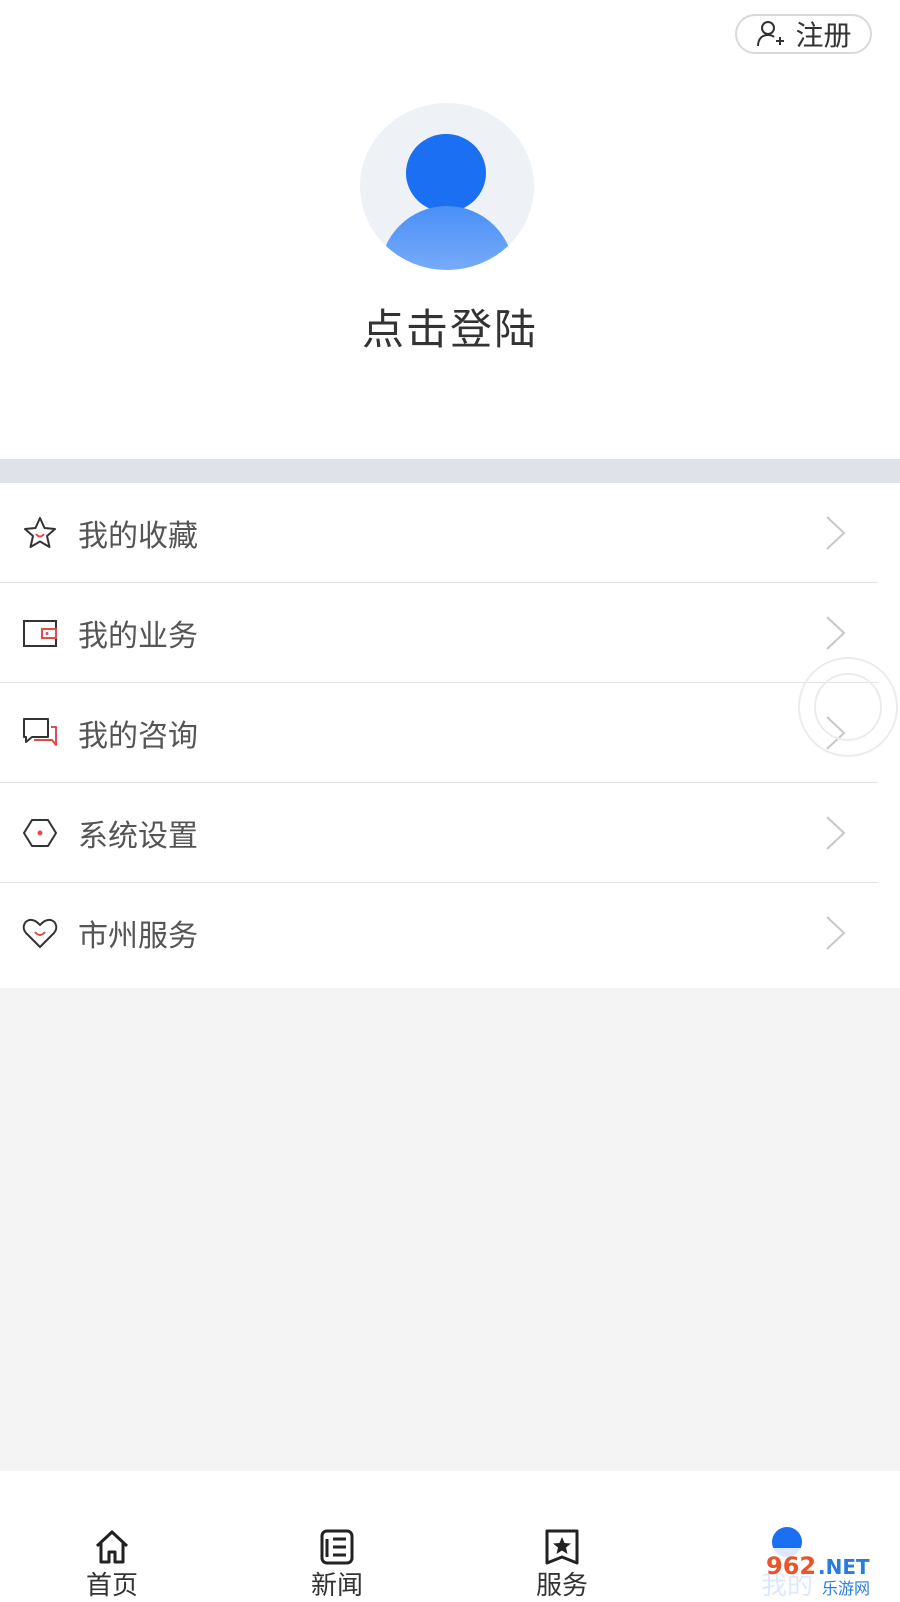  I want to click on heart-icon, so click(40, 933).